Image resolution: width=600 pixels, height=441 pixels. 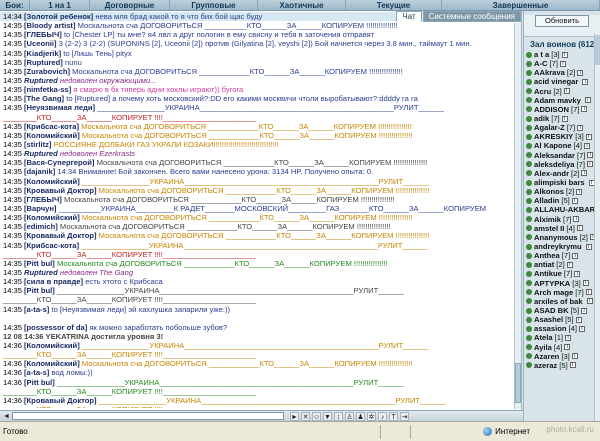 I want to click on speaker-icon: ◄, so click(x=6, y=416).